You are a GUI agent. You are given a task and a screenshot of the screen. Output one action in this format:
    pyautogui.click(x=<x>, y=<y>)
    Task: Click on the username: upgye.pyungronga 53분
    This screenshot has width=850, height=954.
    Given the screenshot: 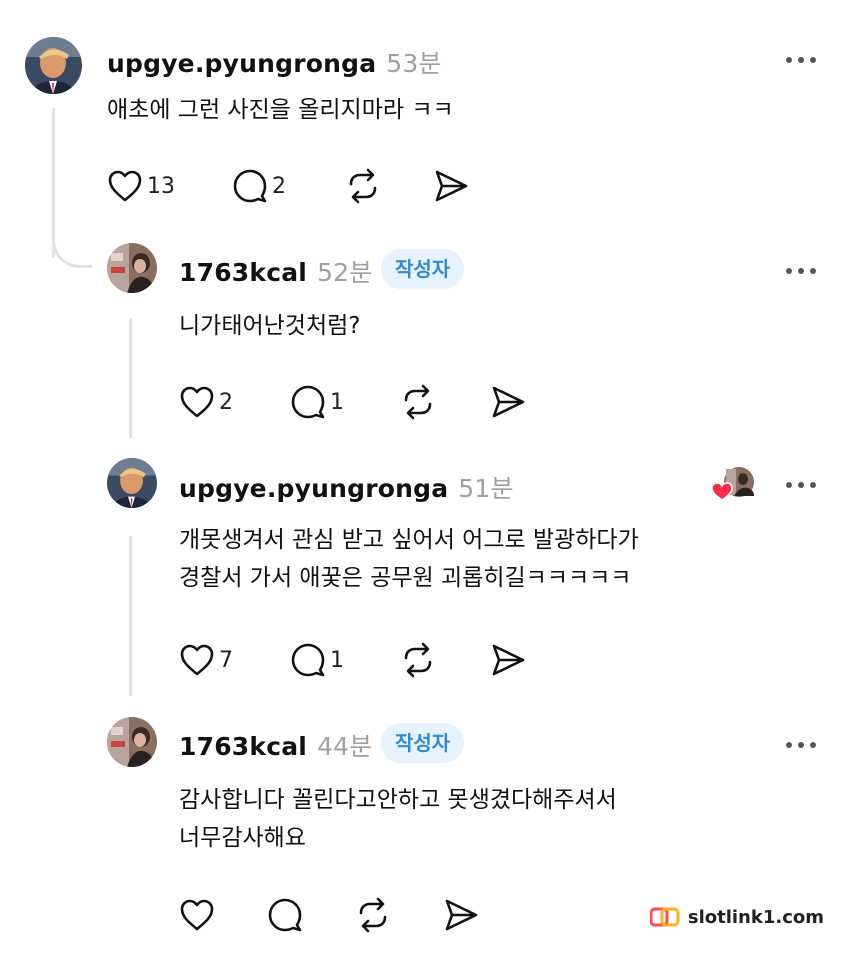 What is the action you would take?
    pyautogui.click(x=274, y=62)
    